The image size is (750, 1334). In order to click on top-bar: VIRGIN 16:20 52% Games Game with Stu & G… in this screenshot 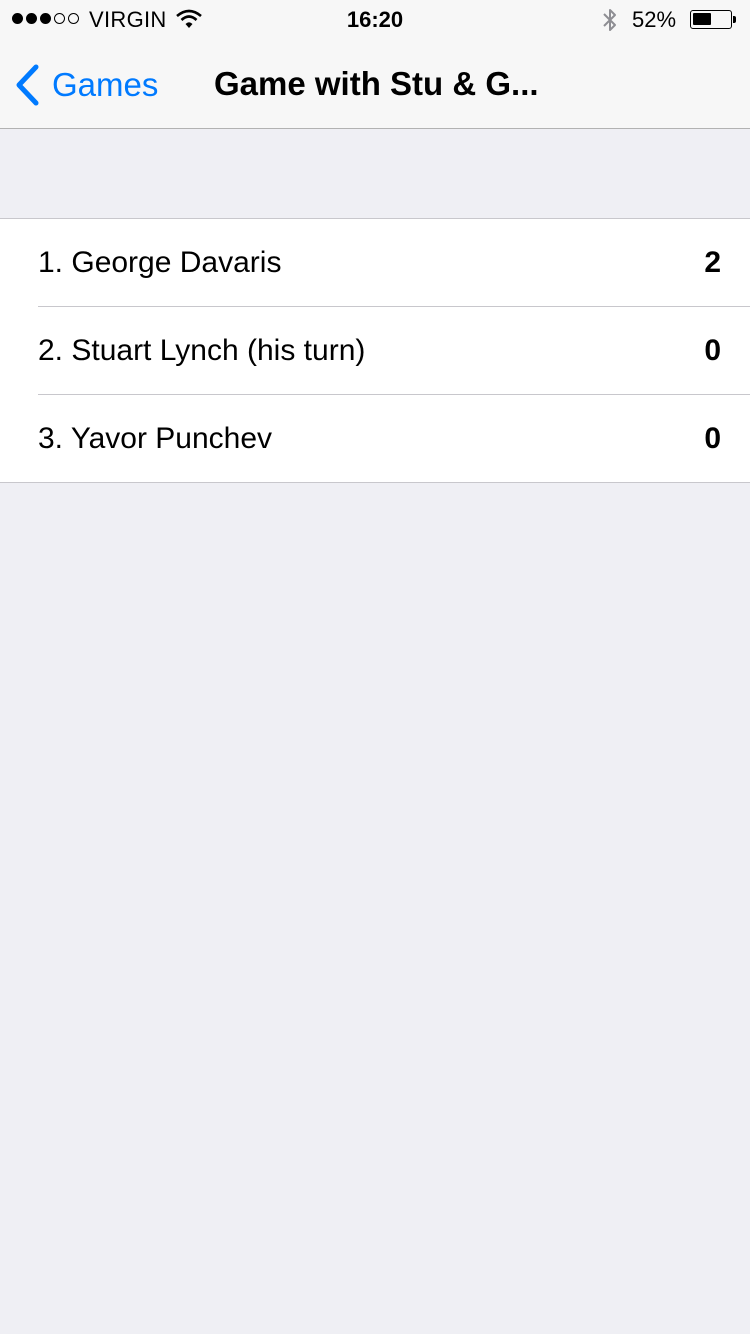, I will do `click(375, 64)`.